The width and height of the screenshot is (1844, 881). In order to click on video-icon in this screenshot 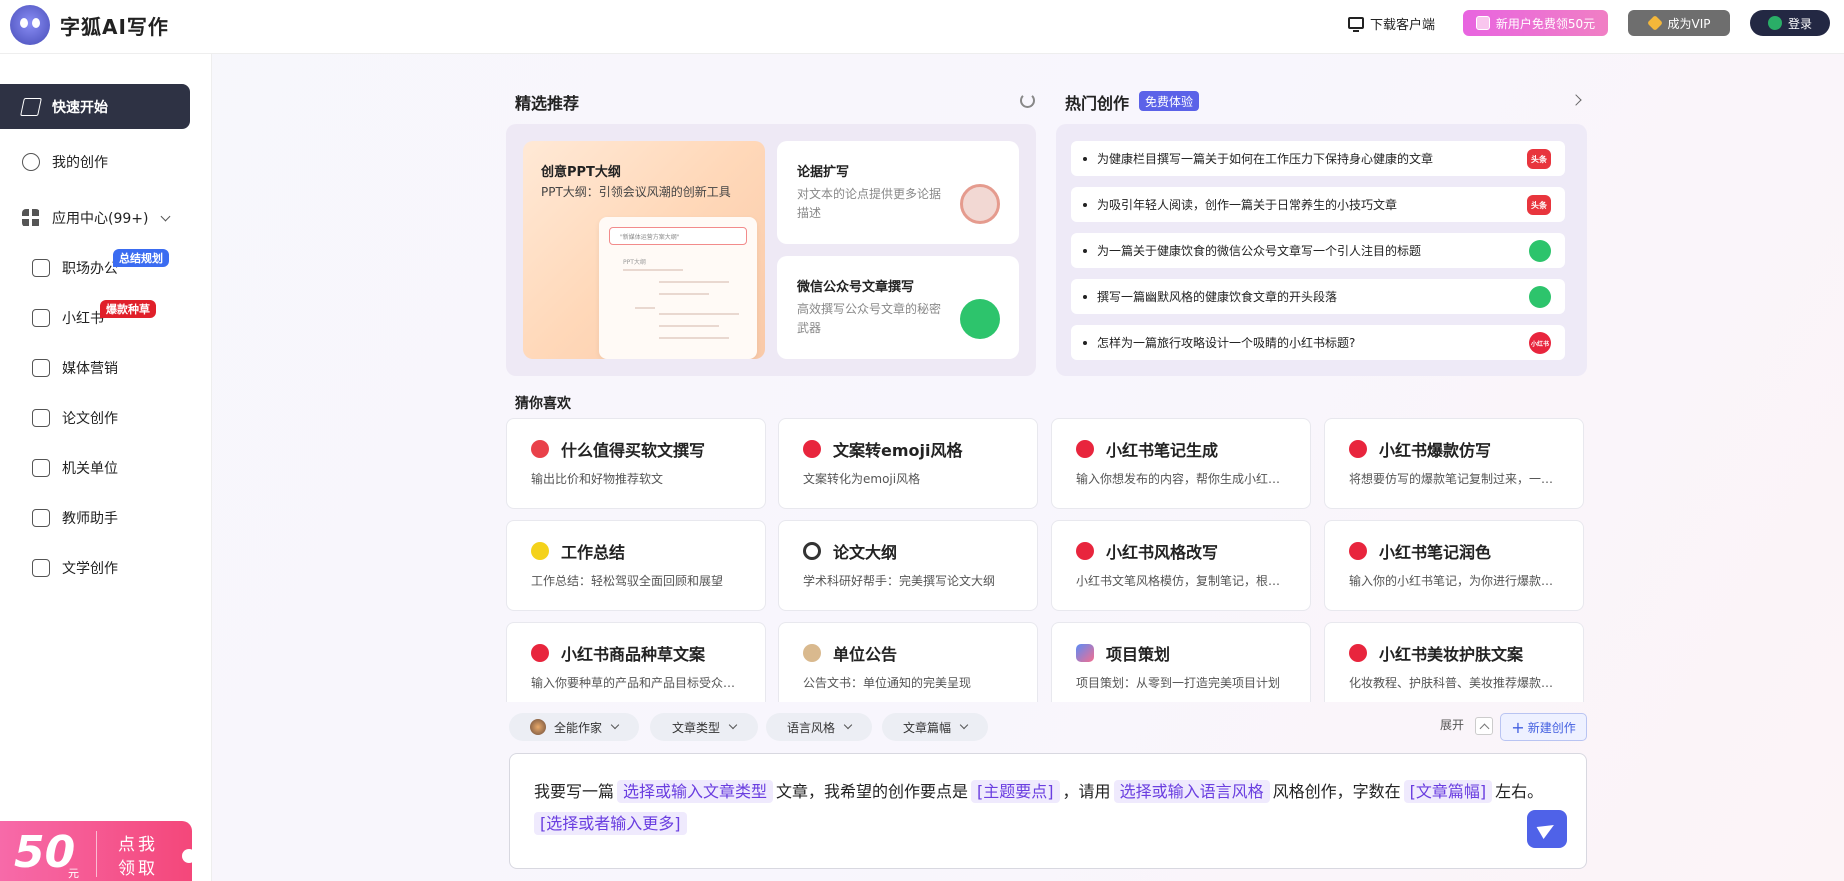, I will do `click(41, 368)`.